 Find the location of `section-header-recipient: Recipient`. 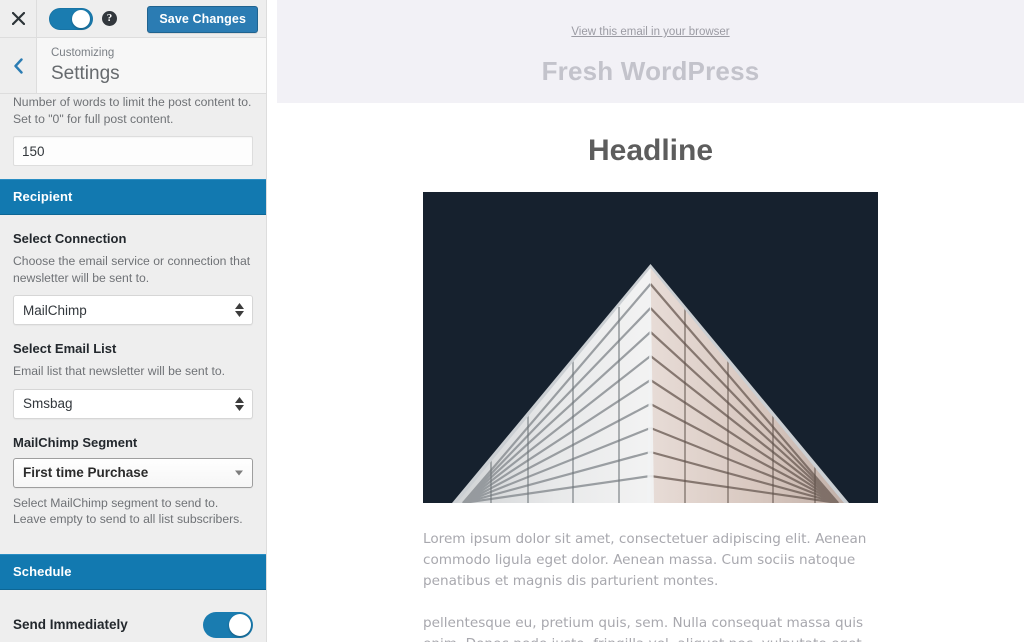

section-header-recipient: Recipient is located at coordinates (133, 197).